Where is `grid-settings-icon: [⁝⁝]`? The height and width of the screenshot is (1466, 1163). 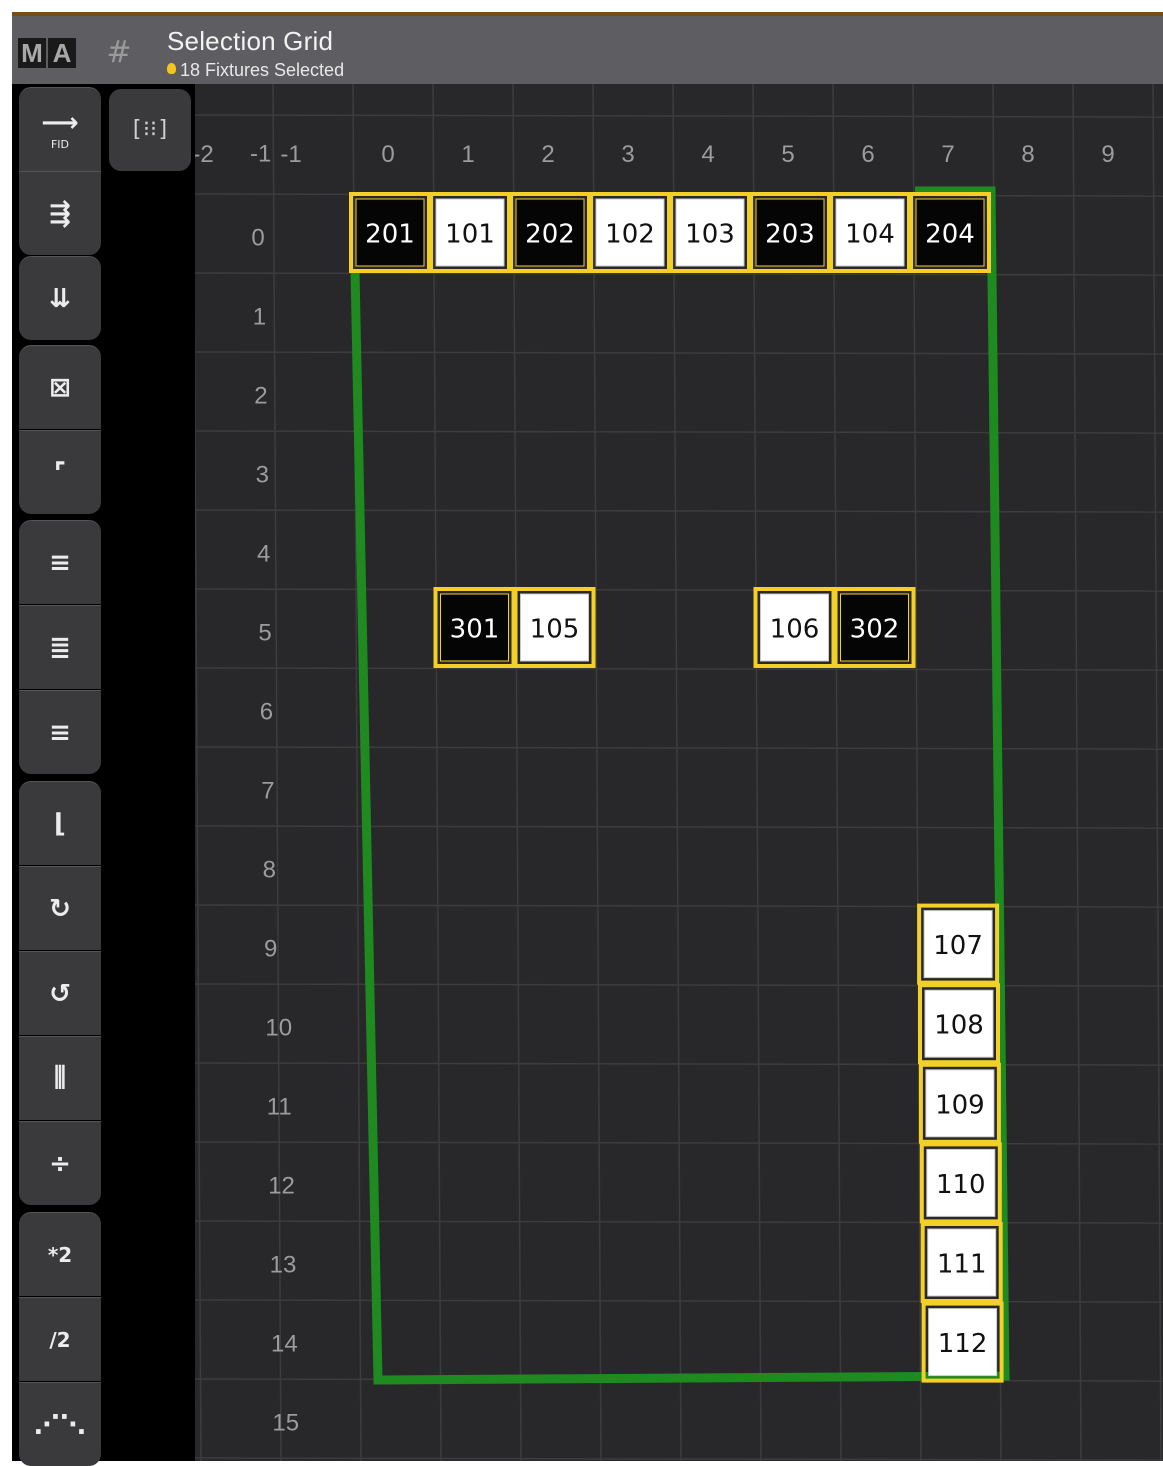 grid-settings-icon: [⁝⁝] is located at coordinates (150, 129).